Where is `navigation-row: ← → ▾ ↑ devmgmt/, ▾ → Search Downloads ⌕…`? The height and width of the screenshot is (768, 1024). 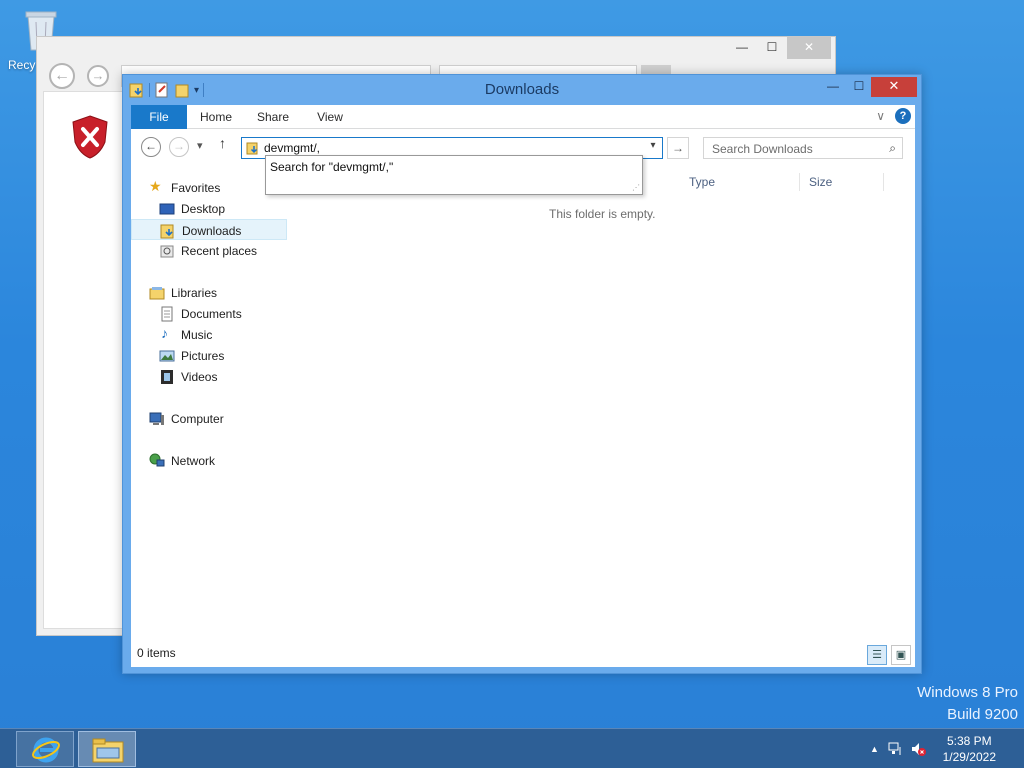
navigation-row: ← → ▾ ↑ devmgmt/, ▾ → Search Downloads ⌕… is located at coordinates (523, 162).